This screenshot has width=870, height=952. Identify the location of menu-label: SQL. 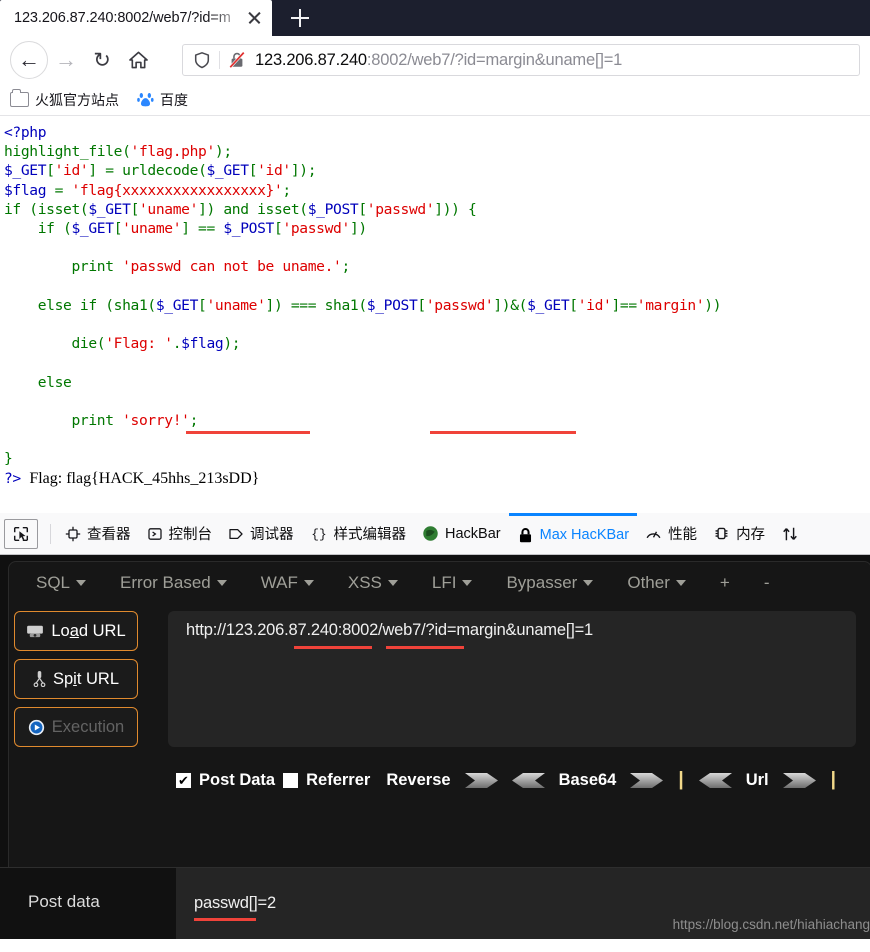
(53, 582).